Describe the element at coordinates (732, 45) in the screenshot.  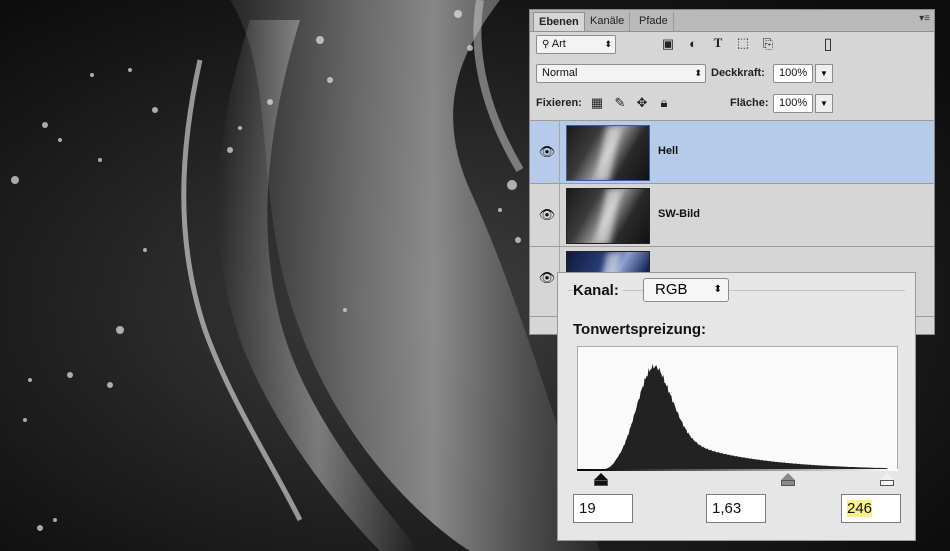
I see `filter-row: ⚲ Art ⬍ ▣ ◐ T ⬚ ⎘ ▯` at that location.